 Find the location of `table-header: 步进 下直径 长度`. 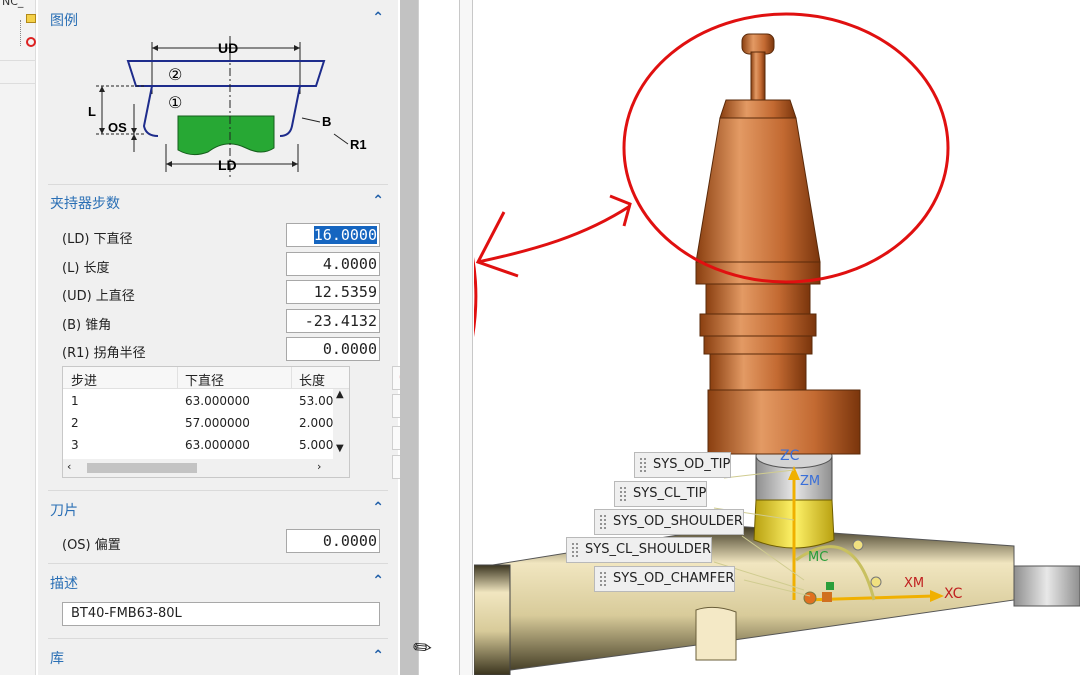

table-header: 步进 下直径 长度 is located at coordinates (206, 378).